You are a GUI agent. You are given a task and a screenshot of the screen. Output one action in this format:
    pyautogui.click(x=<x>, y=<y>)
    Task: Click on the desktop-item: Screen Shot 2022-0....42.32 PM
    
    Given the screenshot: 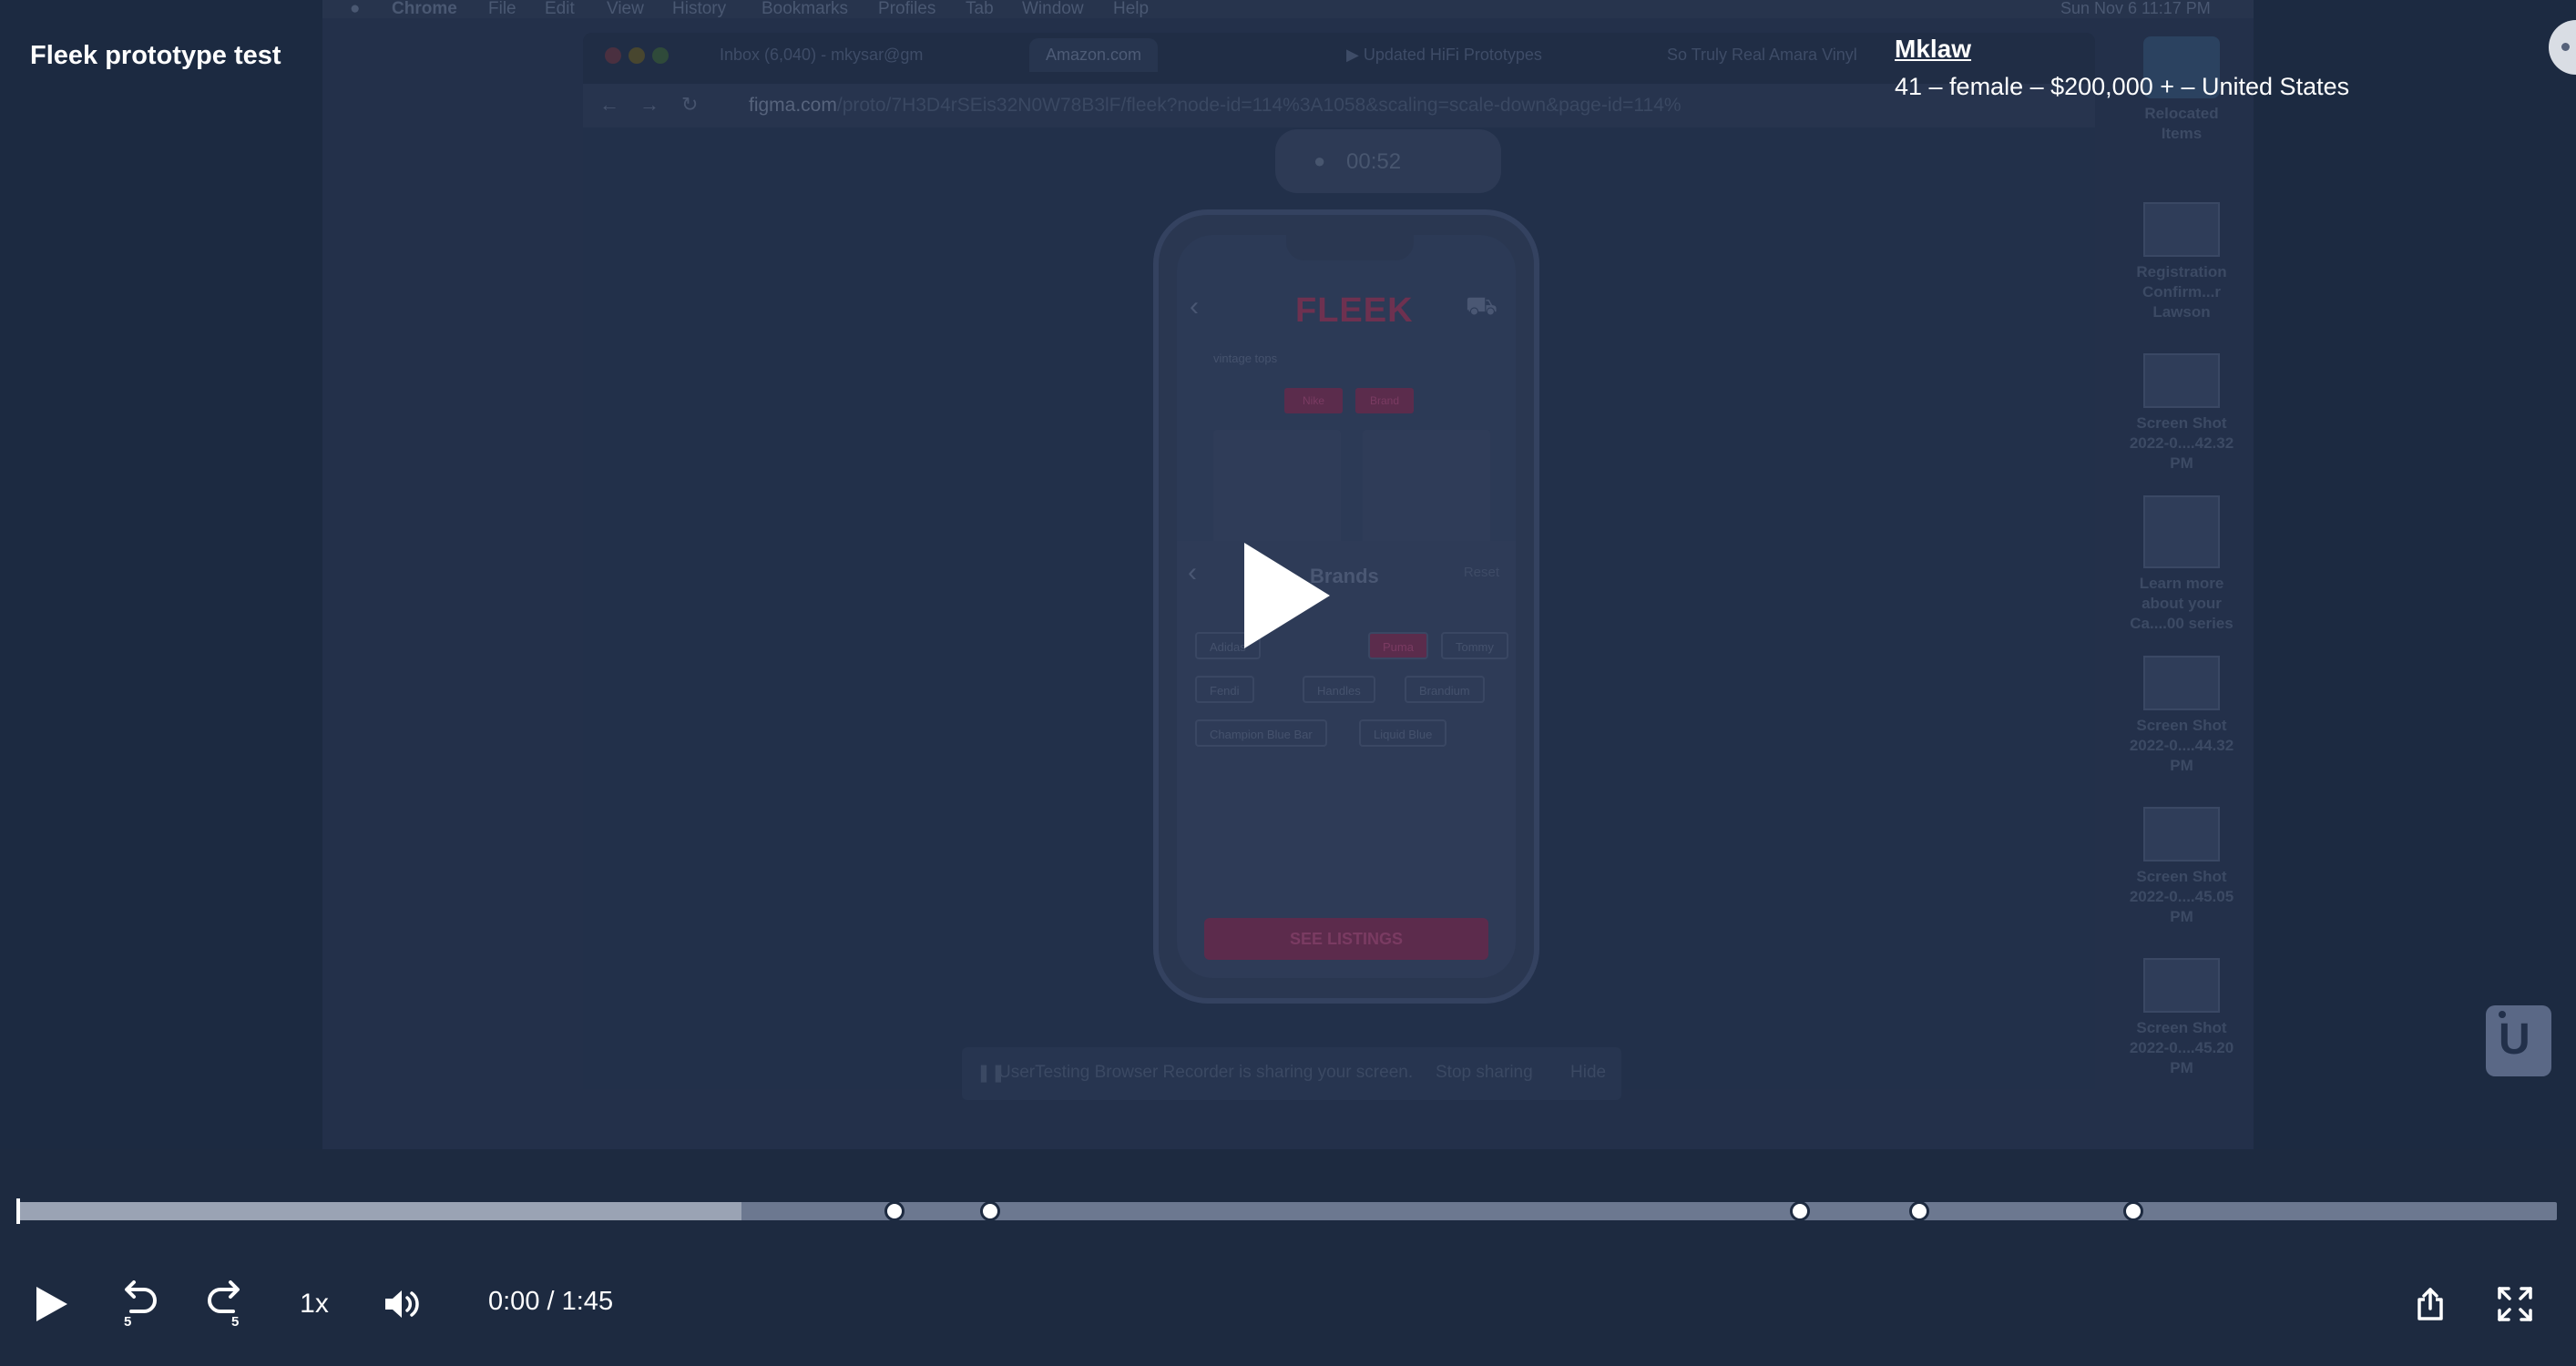 What is the action you would take?
    pyautogui.click(x=2181, y=413)
    